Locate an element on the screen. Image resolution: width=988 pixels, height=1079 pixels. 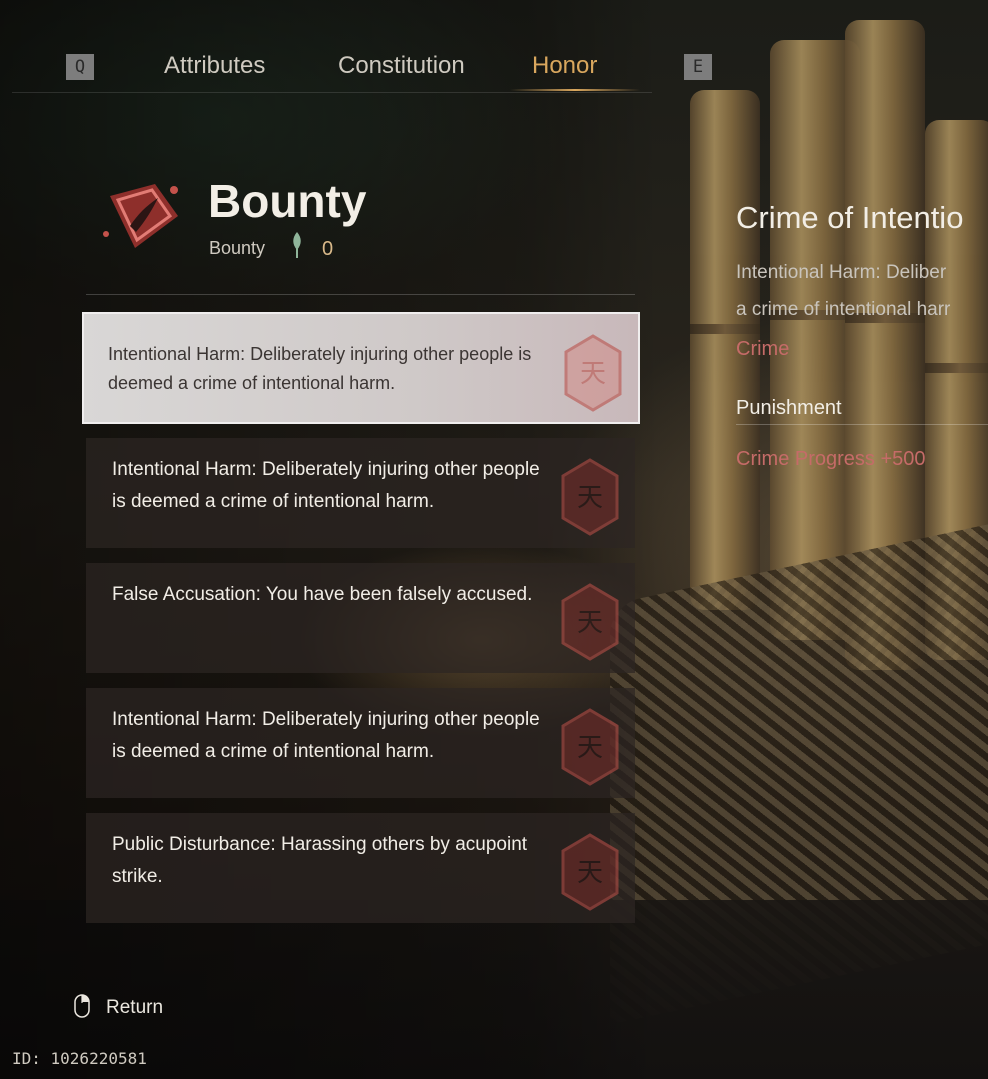
tab-honor: Honor is located at coordinates (564, 66).